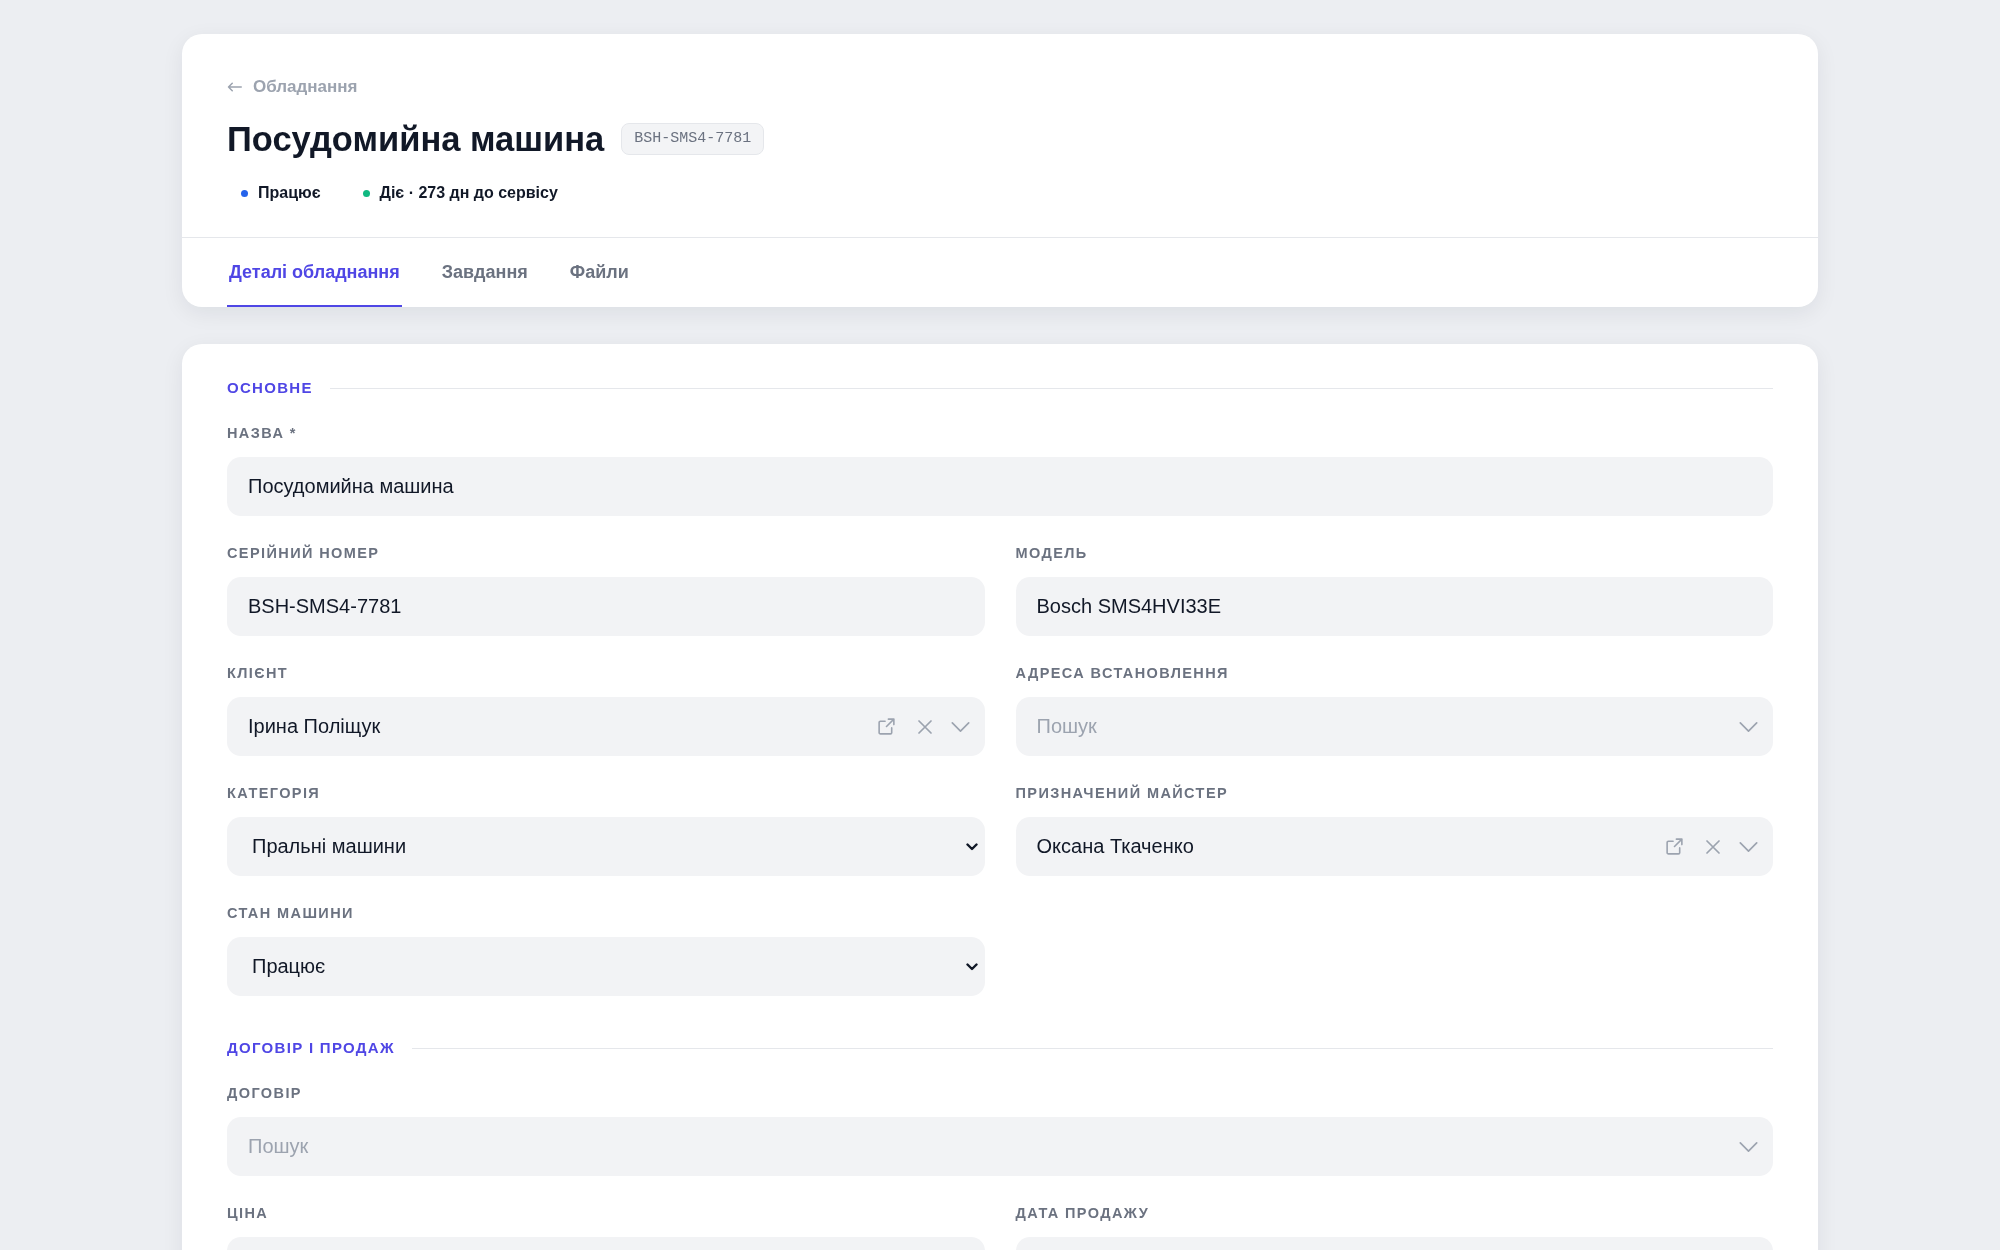  Describe the element at coordinates (606, 726) in the screenshot. I see `search-combobox: Ірина Поліщук` at that location.